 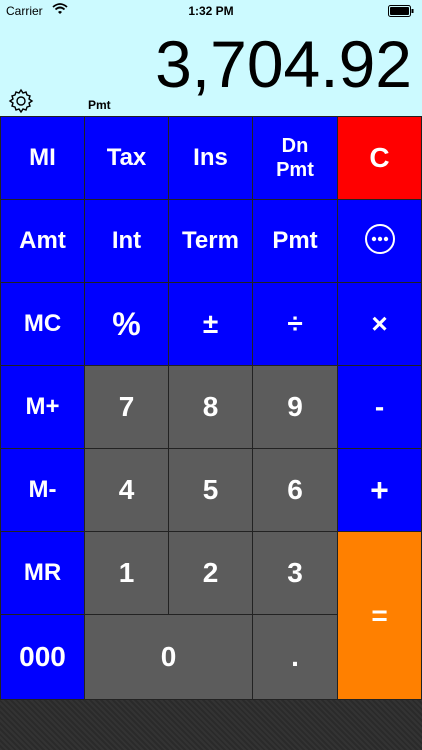 I want to click on five-button: 5, so click(x=210, y=490).